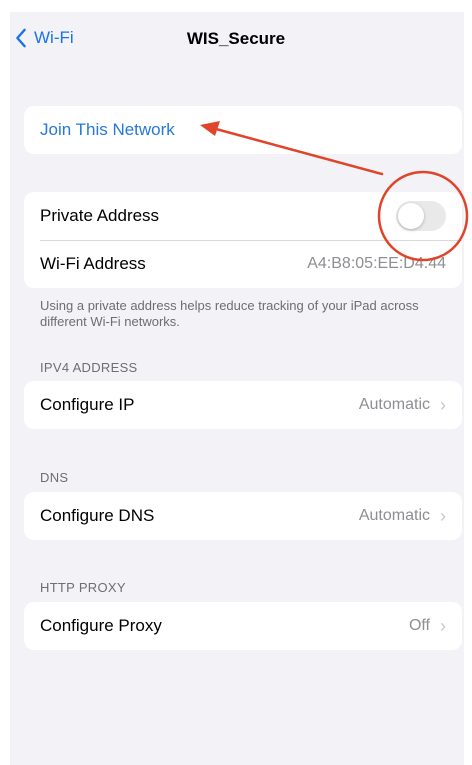 Image resolution: width=472 pixels, height=765 pixels. Describe the element at coordinates (97, 515) in the screenshot. I see `configure-dns-label: Configure DNS` at that location.